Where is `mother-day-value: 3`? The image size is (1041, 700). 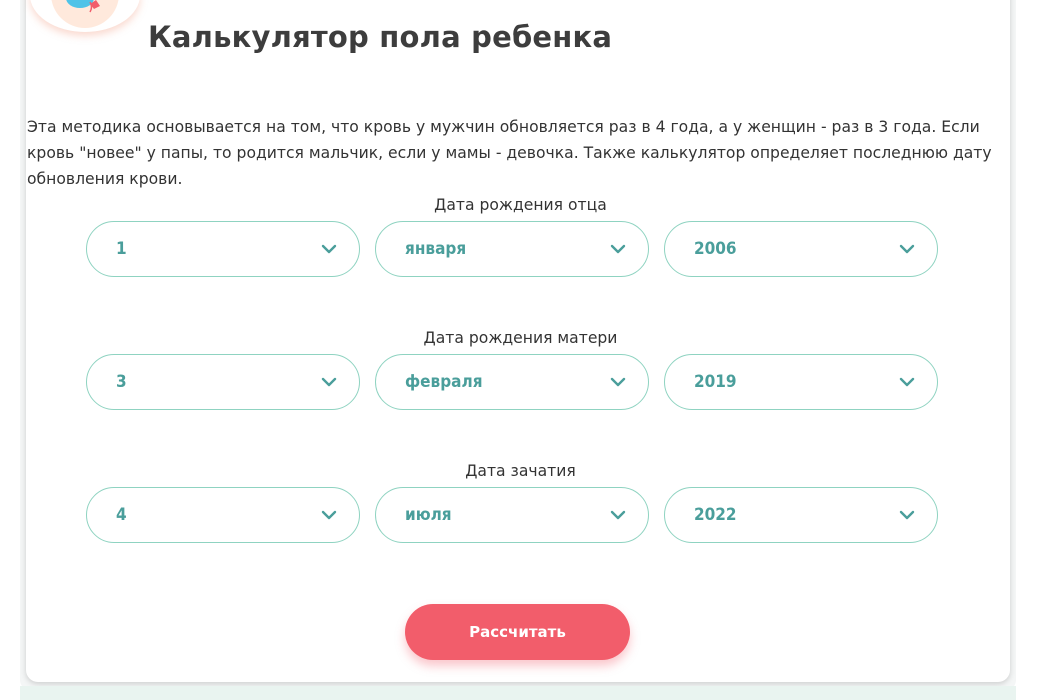 mother-day-value: 3 is located at coordinates (121, 382).